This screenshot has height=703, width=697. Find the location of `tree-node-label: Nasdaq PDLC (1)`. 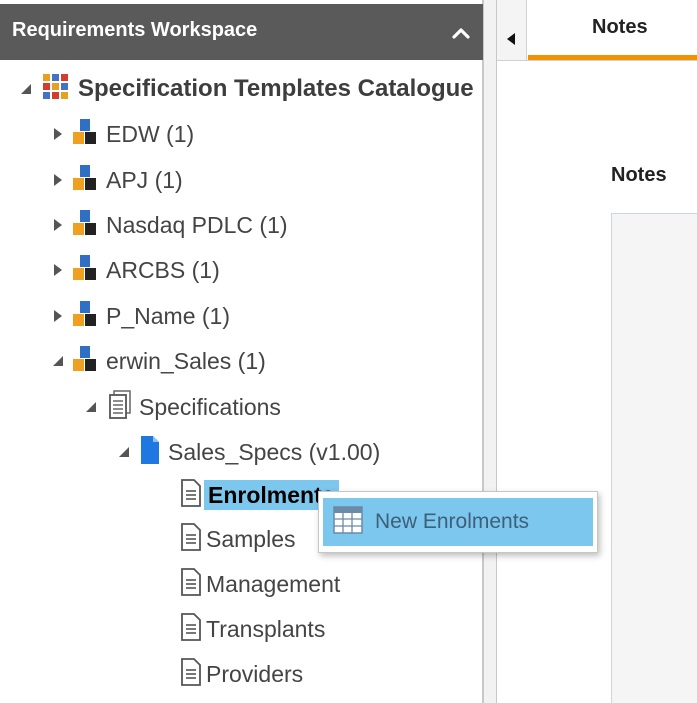

tree-node-label: Nasdaq PDLC (1) is located at coordinates (197, 224).